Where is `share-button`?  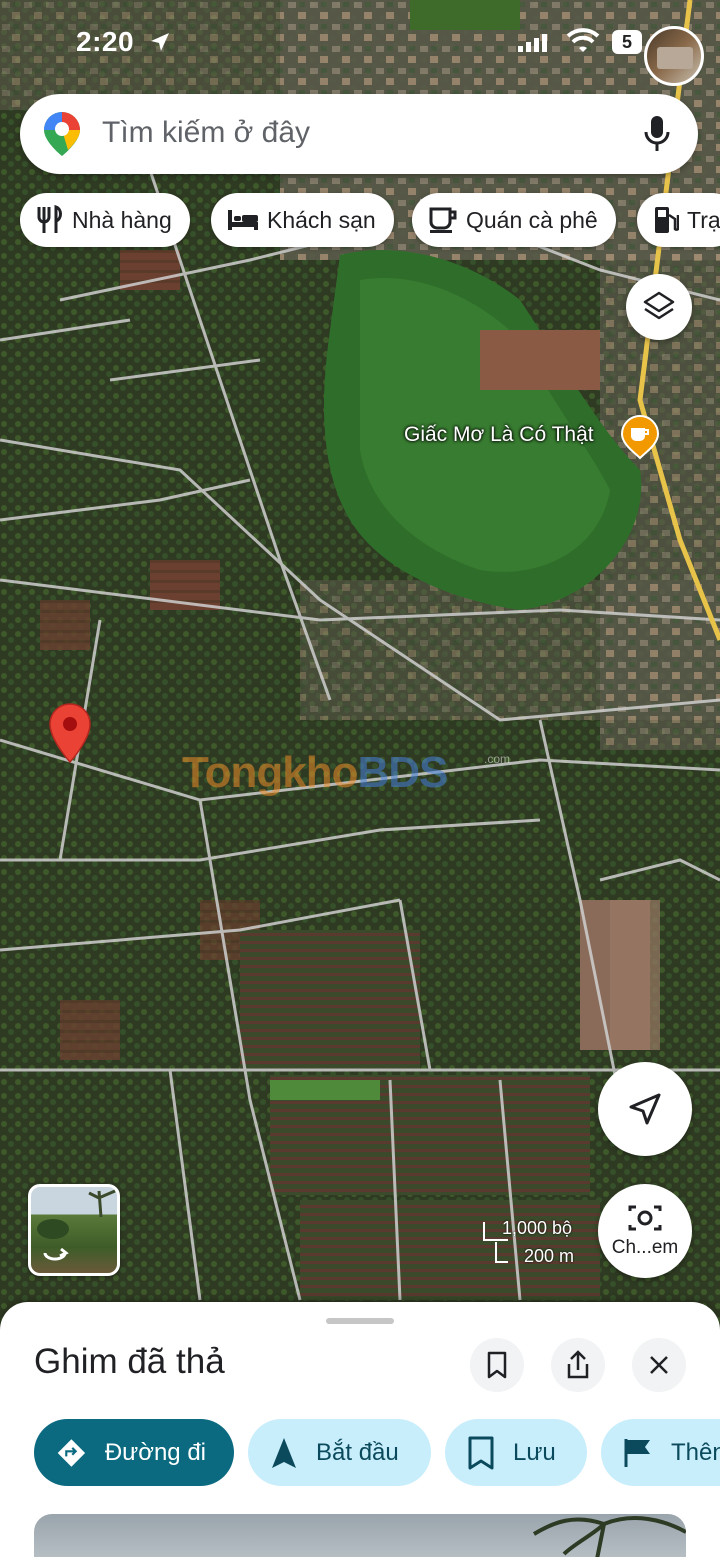
share-button is located at coordinates (578, 1365).